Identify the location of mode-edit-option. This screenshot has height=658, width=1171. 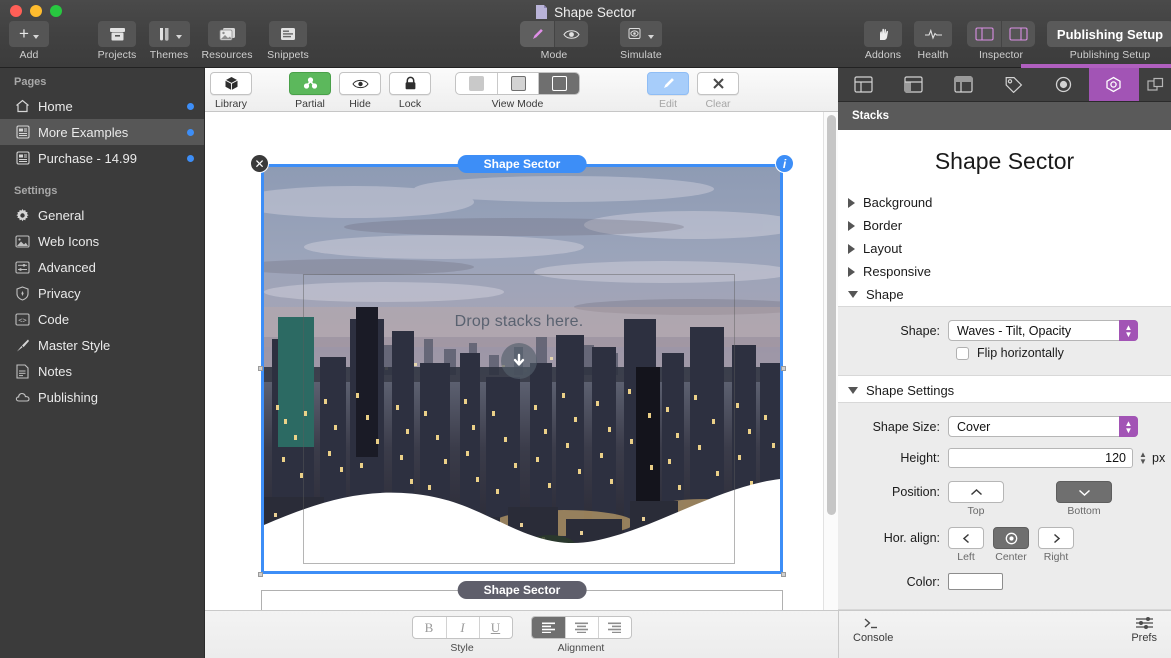
(537, 34).